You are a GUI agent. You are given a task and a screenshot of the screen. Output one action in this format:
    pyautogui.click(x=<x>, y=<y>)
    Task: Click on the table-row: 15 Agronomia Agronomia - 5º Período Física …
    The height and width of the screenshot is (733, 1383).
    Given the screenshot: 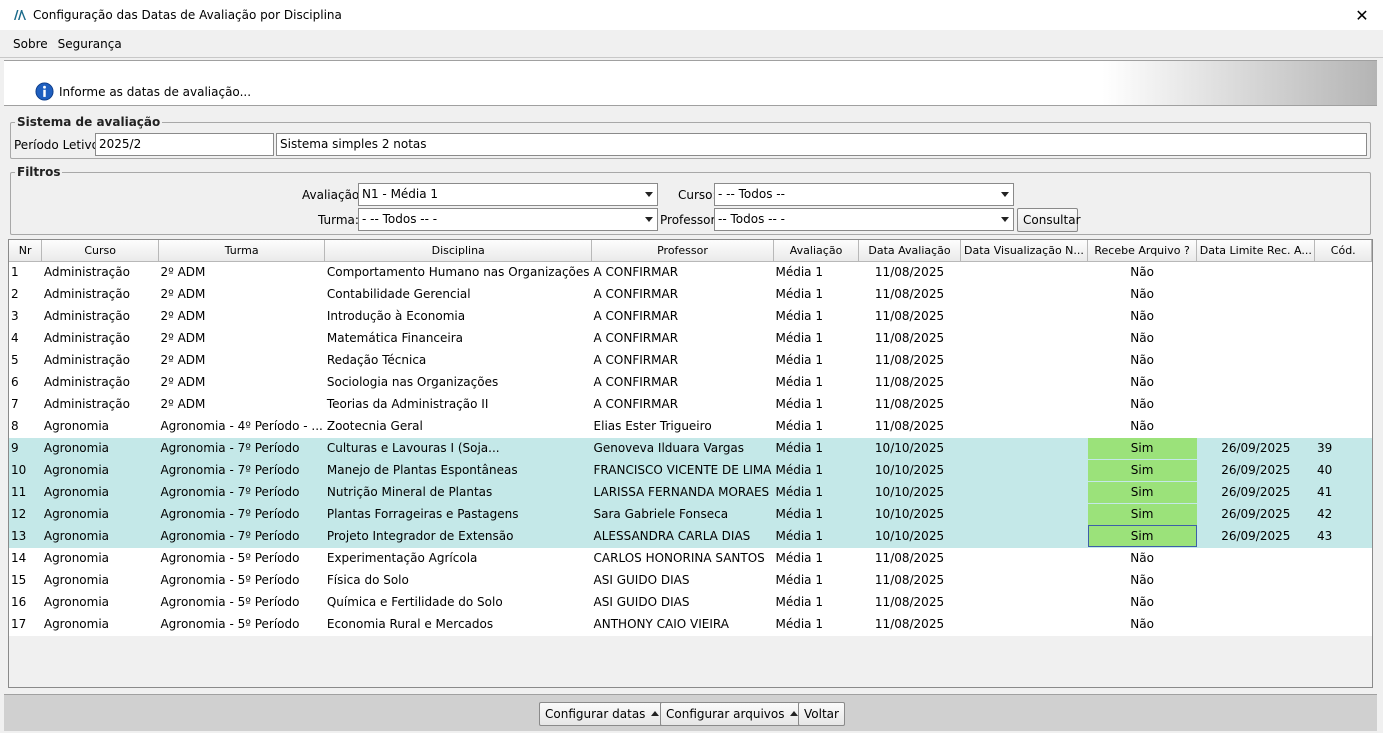 What is the action you would take?
    pyautogui.click(x=690, y=580)
    